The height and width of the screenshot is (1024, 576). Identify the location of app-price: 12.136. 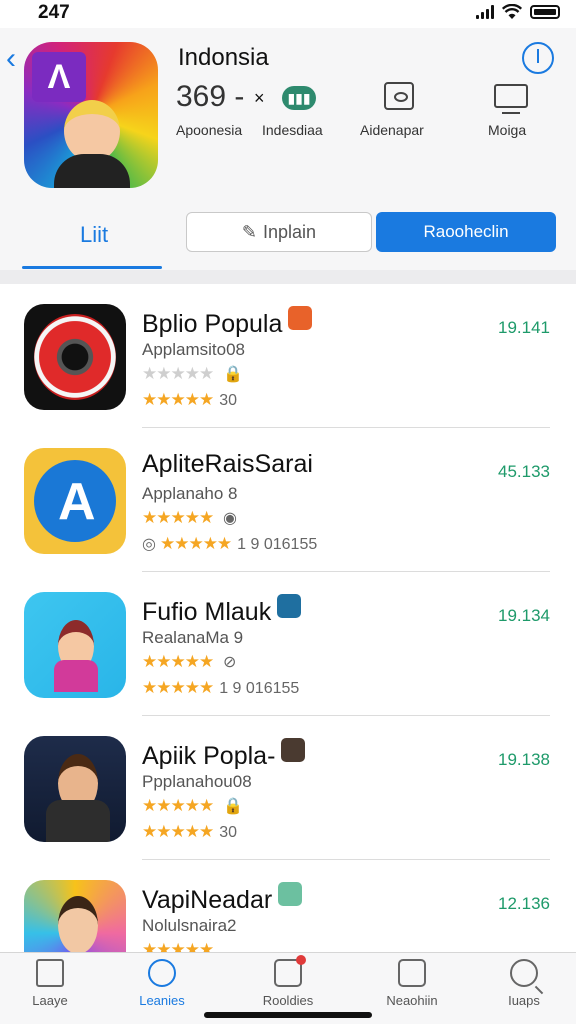
(524, 904).